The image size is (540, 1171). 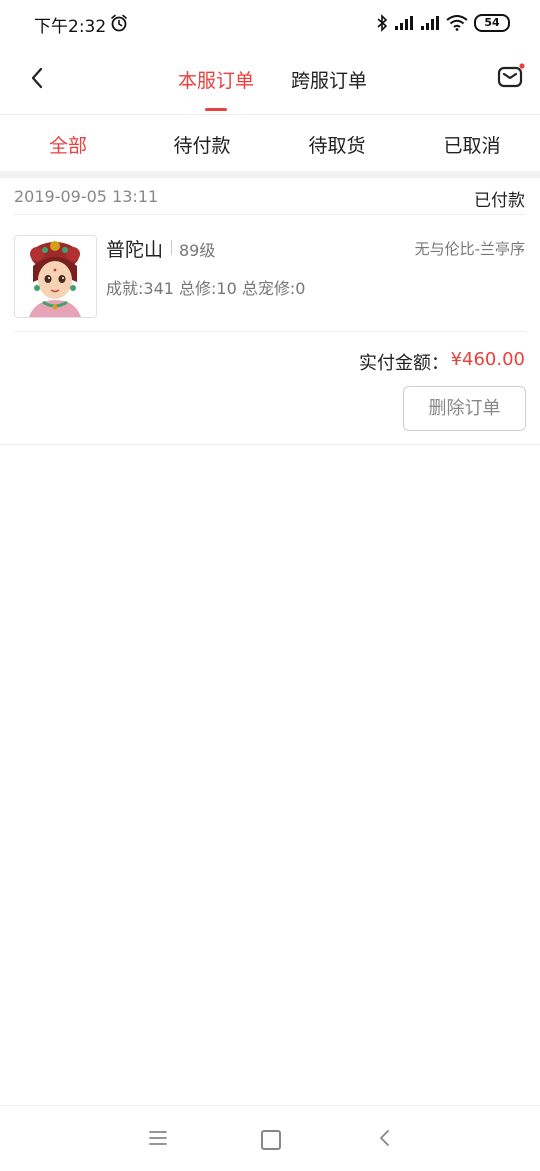 What do you see at coordinates (457, 23) in the screenshot?
I see `wifi-icon` at bounding box center [457, 23].